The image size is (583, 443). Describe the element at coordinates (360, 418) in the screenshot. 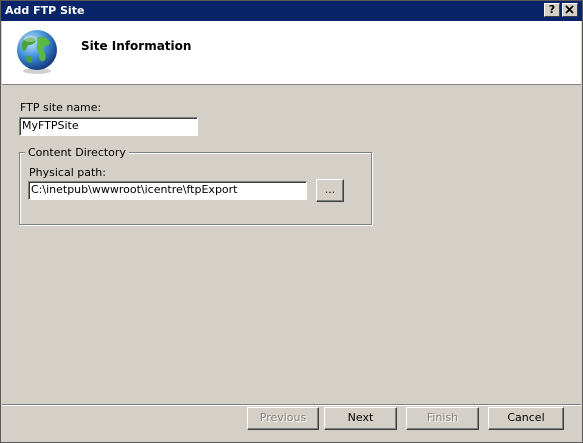

I see `next-button: Next` at that location.